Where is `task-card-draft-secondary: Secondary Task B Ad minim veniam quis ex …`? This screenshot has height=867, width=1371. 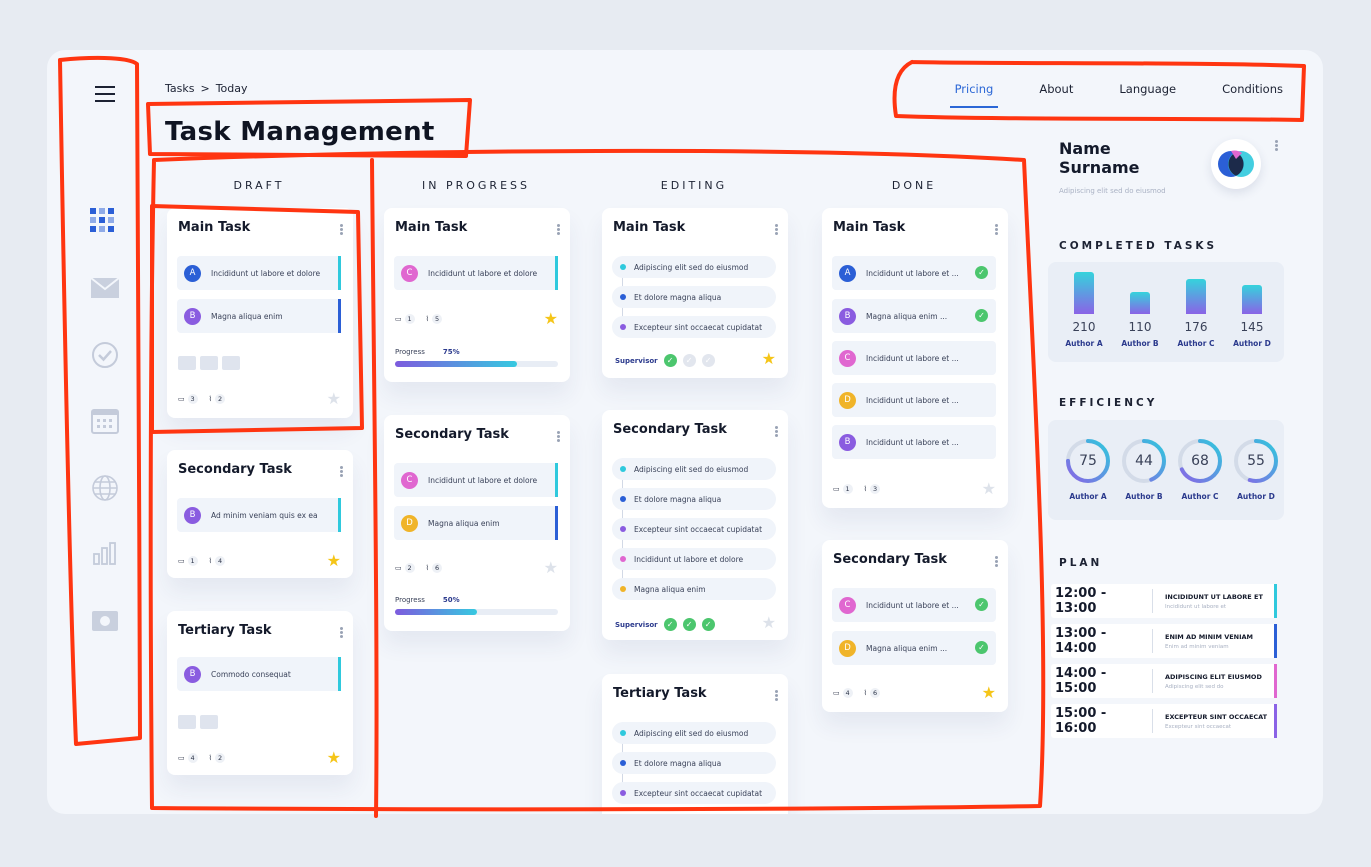
task-card-draft-secondary: Secondary Task B Ad minim veniam quis ex … is located at coordinates (260, 514).